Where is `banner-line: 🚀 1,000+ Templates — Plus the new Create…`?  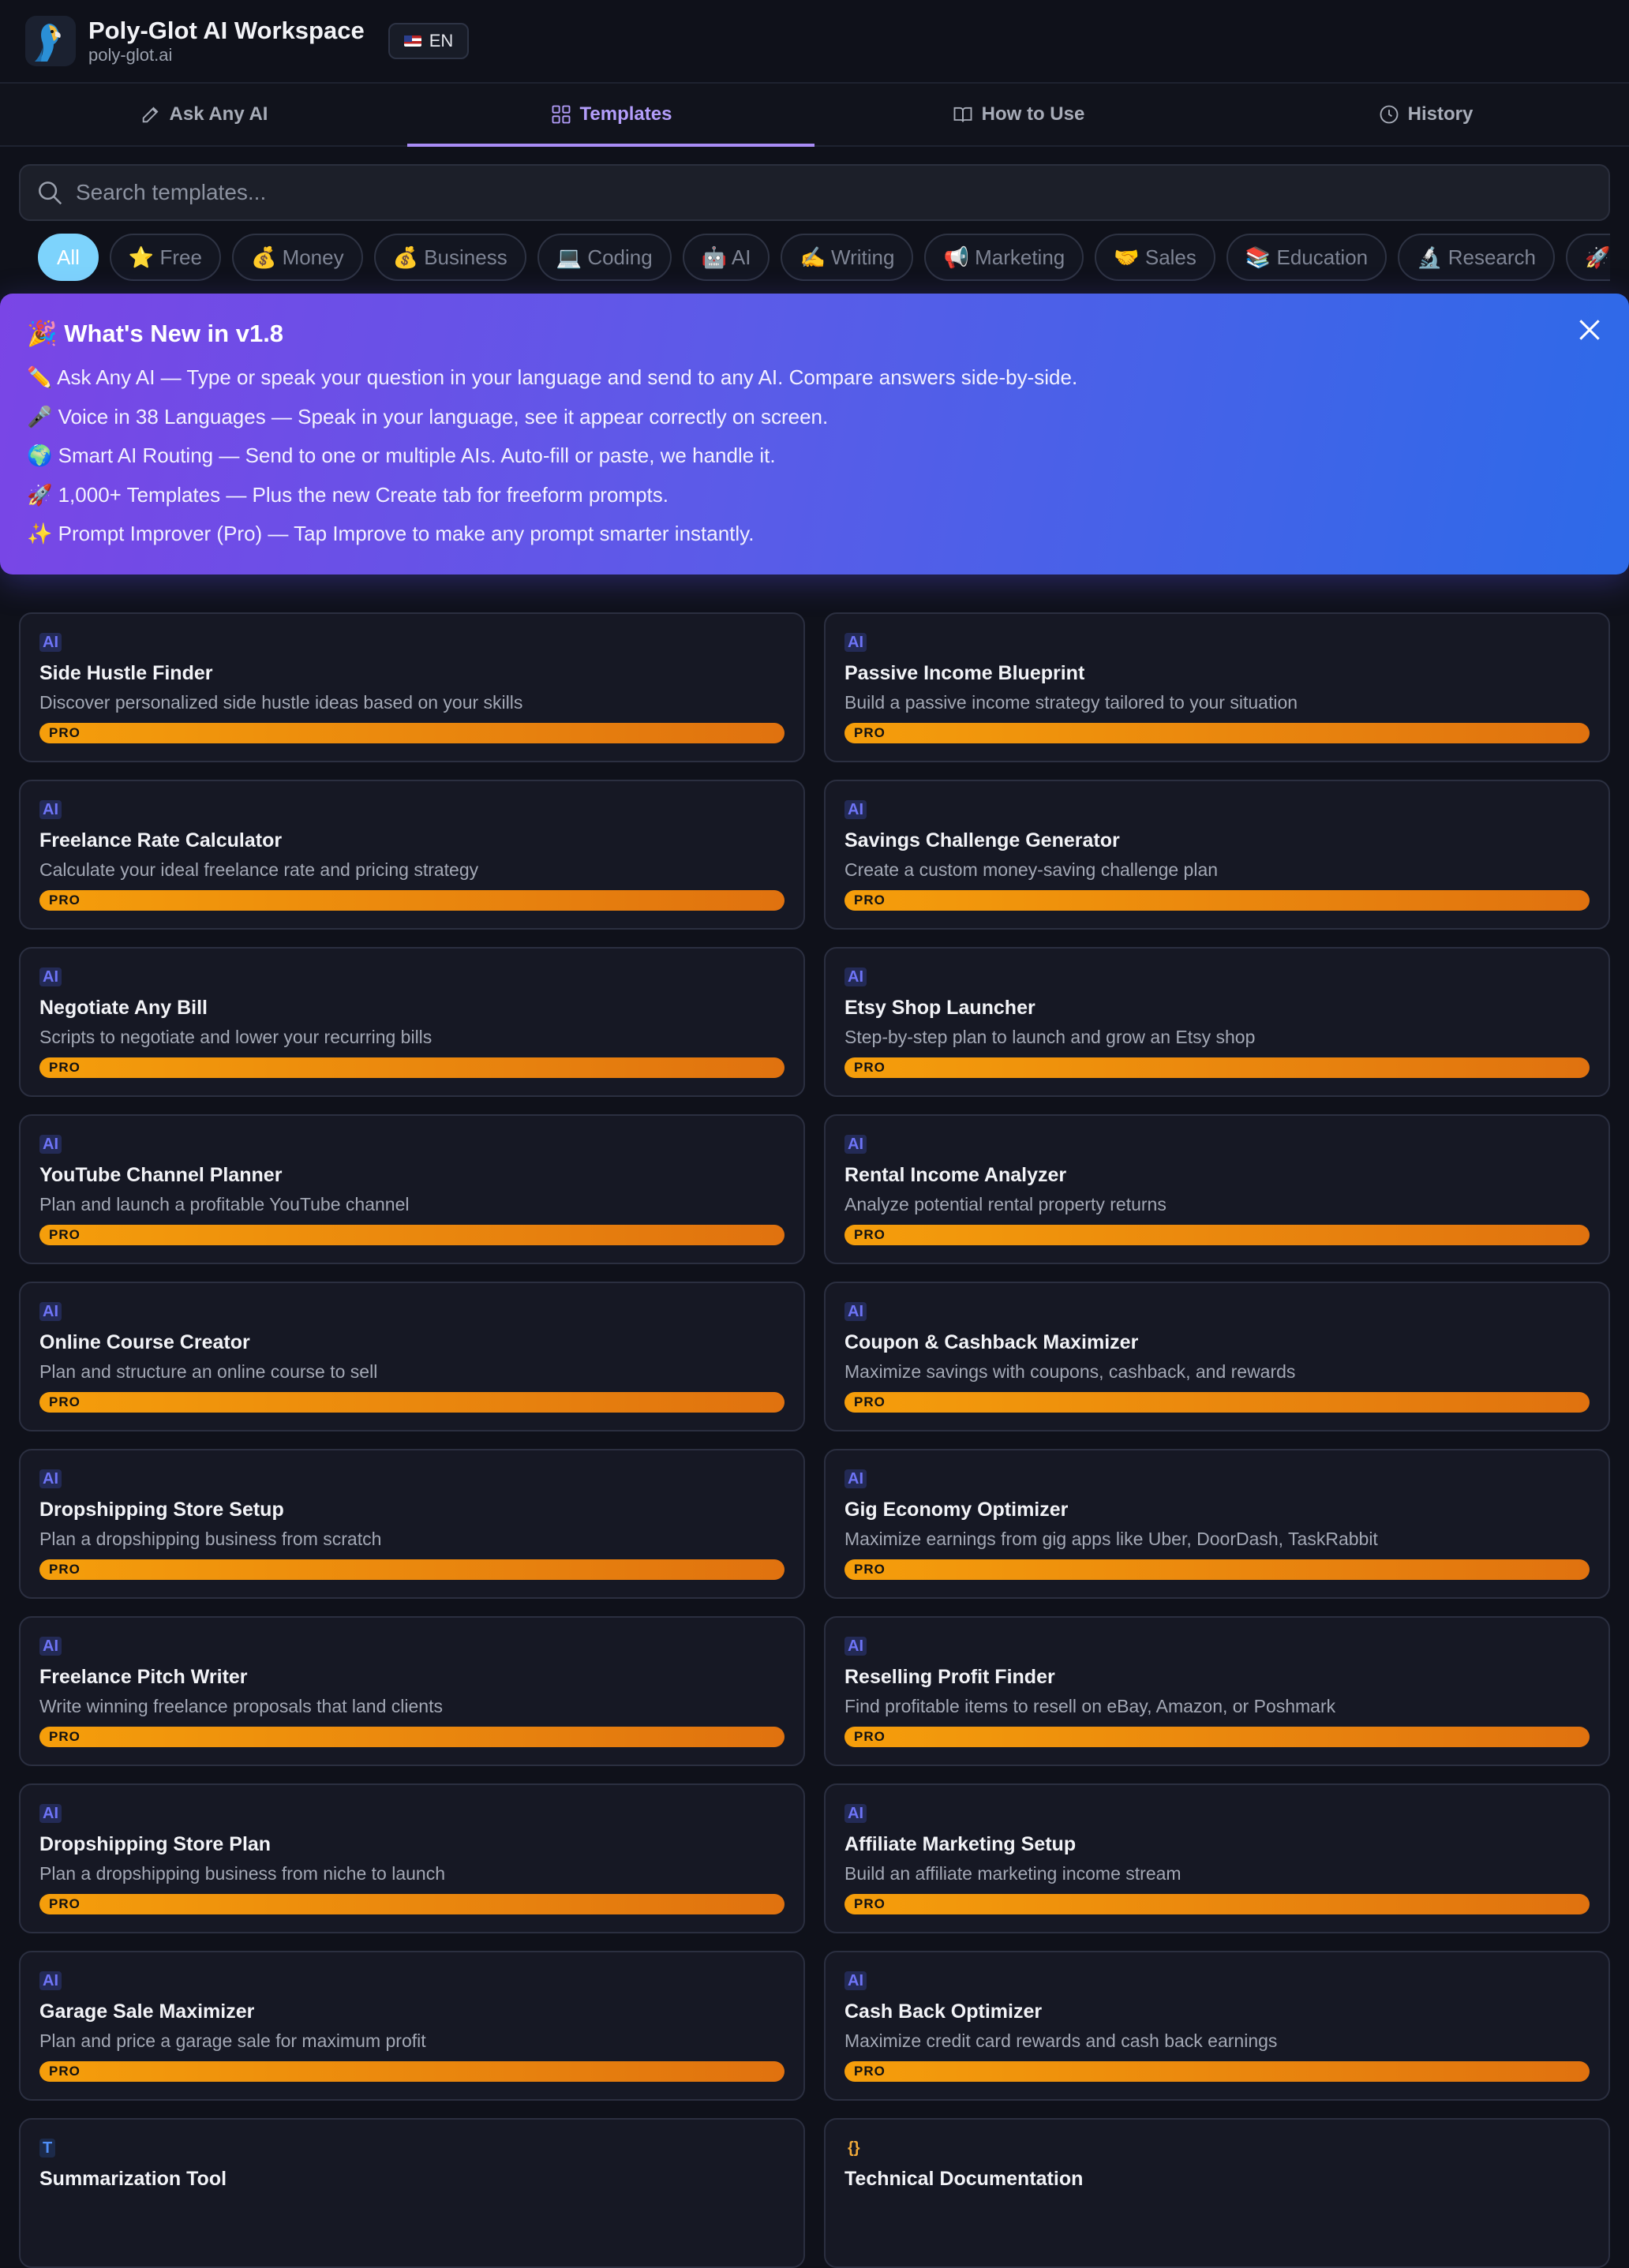
banner-line: 🚀 1,000+ Templates — Plus the new Create… is located at coordinates (347, 494).